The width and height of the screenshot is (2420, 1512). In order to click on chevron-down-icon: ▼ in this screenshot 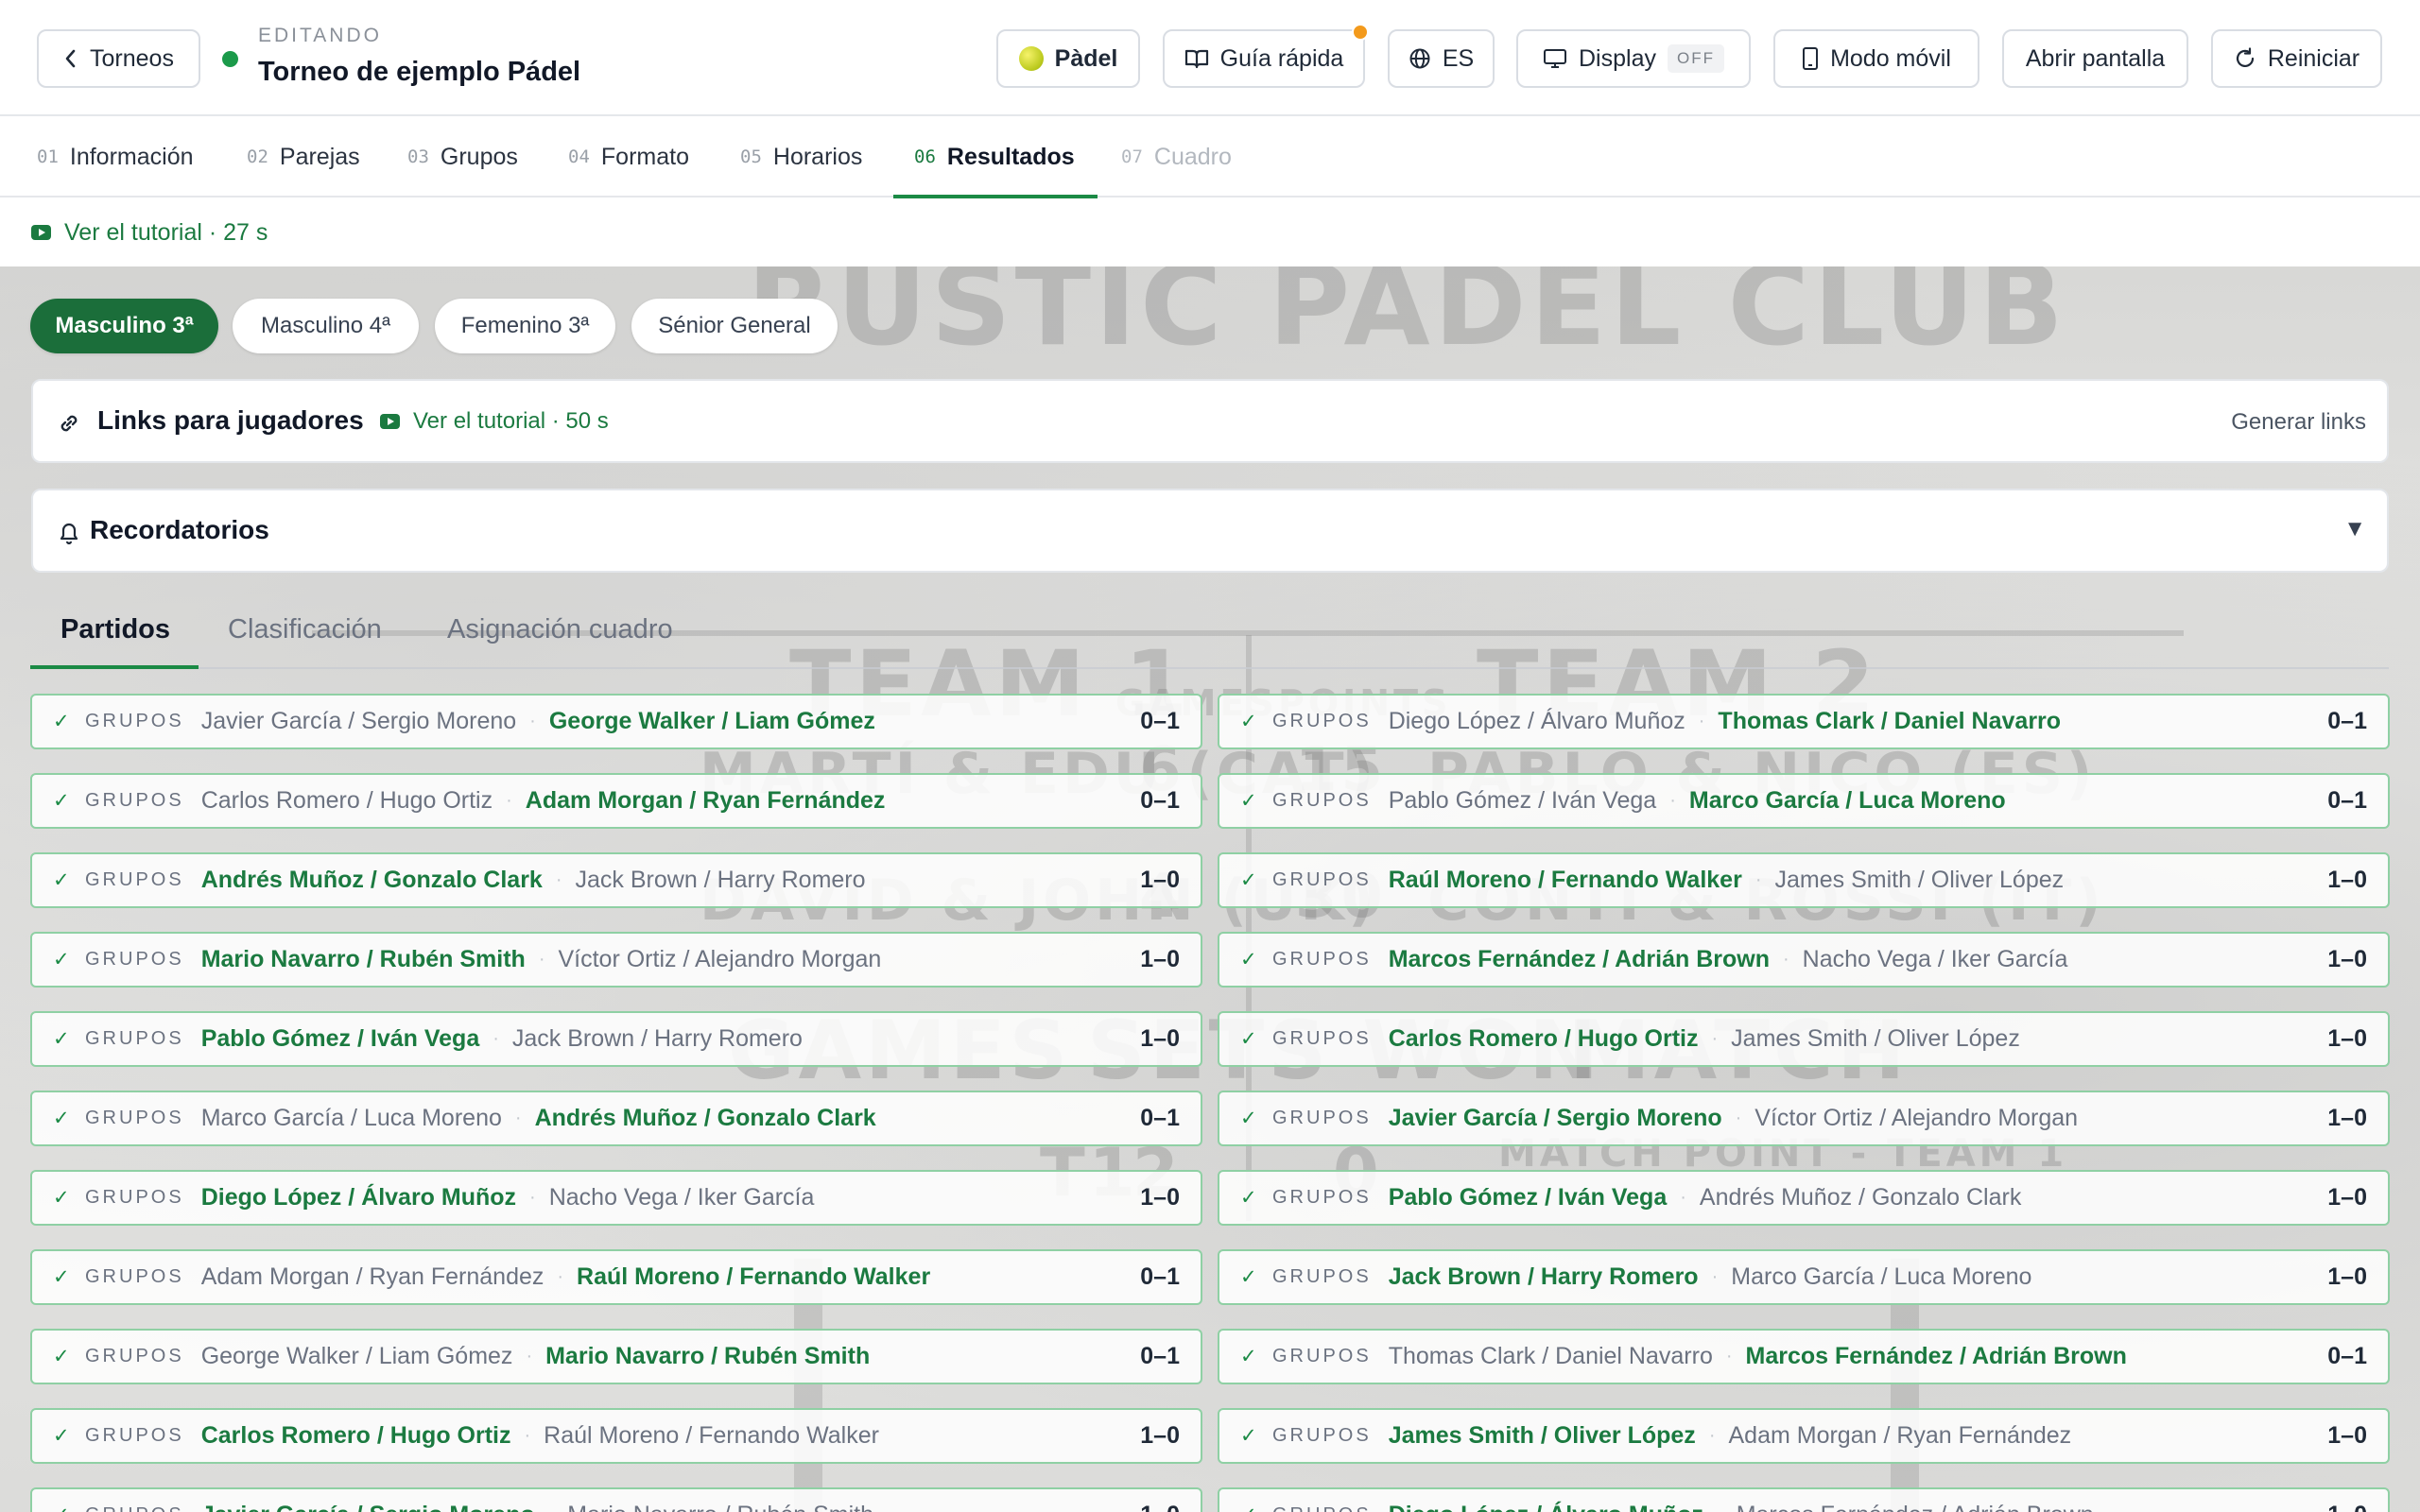, I will do `click(2354, 529)`.